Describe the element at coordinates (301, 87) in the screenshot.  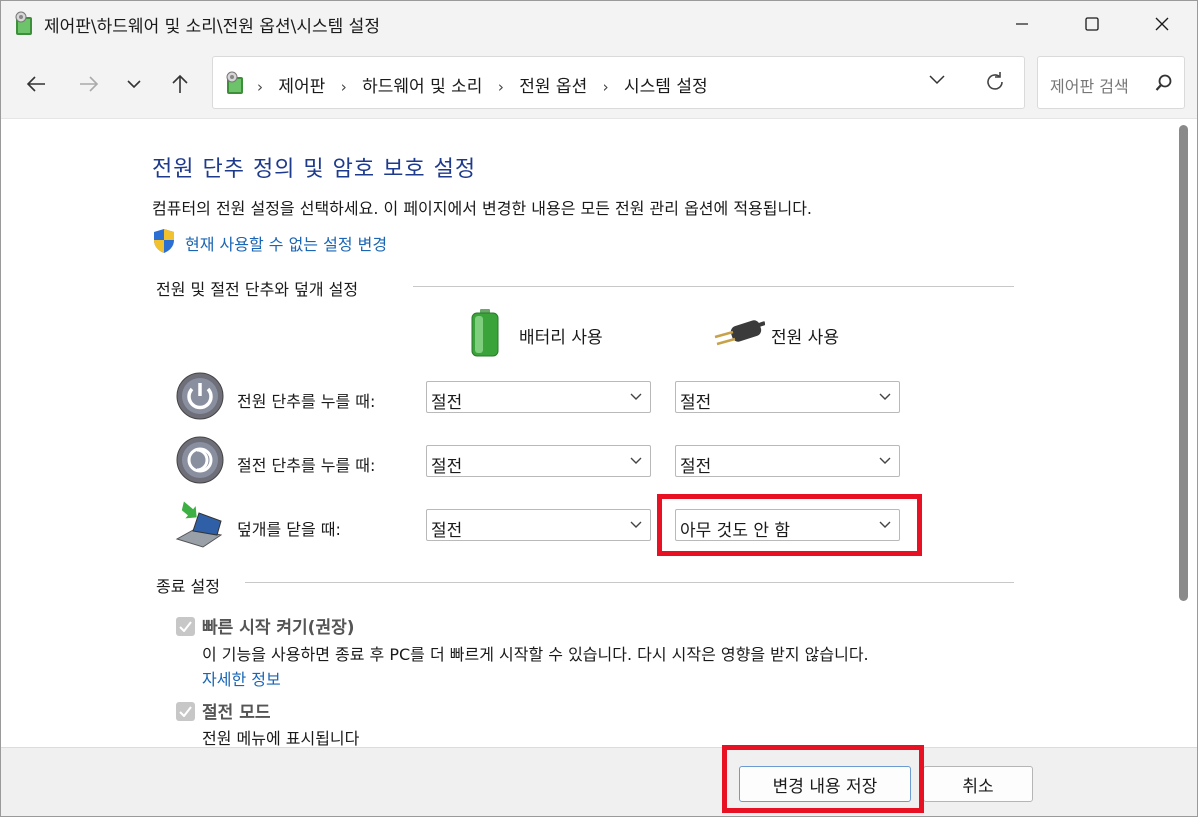
I see `breadcrumb-item-control-panel: 제어판` at that location.